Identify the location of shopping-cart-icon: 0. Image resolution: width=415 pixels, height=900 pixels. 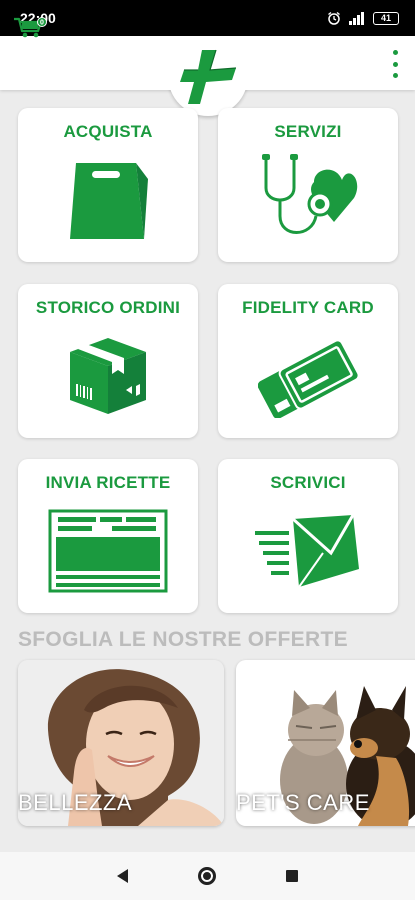
(30, 27).